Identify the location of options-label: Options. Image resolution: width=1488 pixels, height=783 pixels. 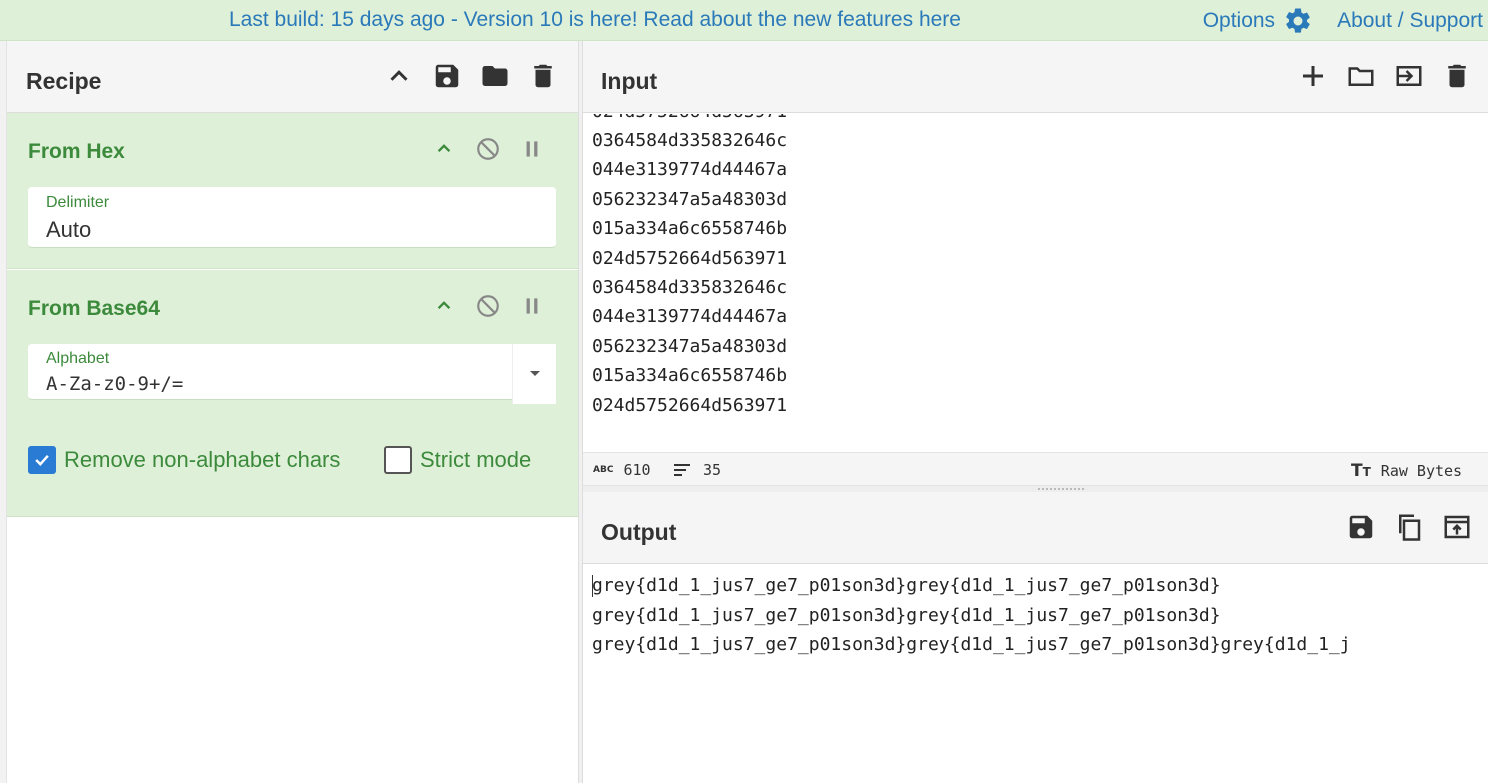
(1239, 20).